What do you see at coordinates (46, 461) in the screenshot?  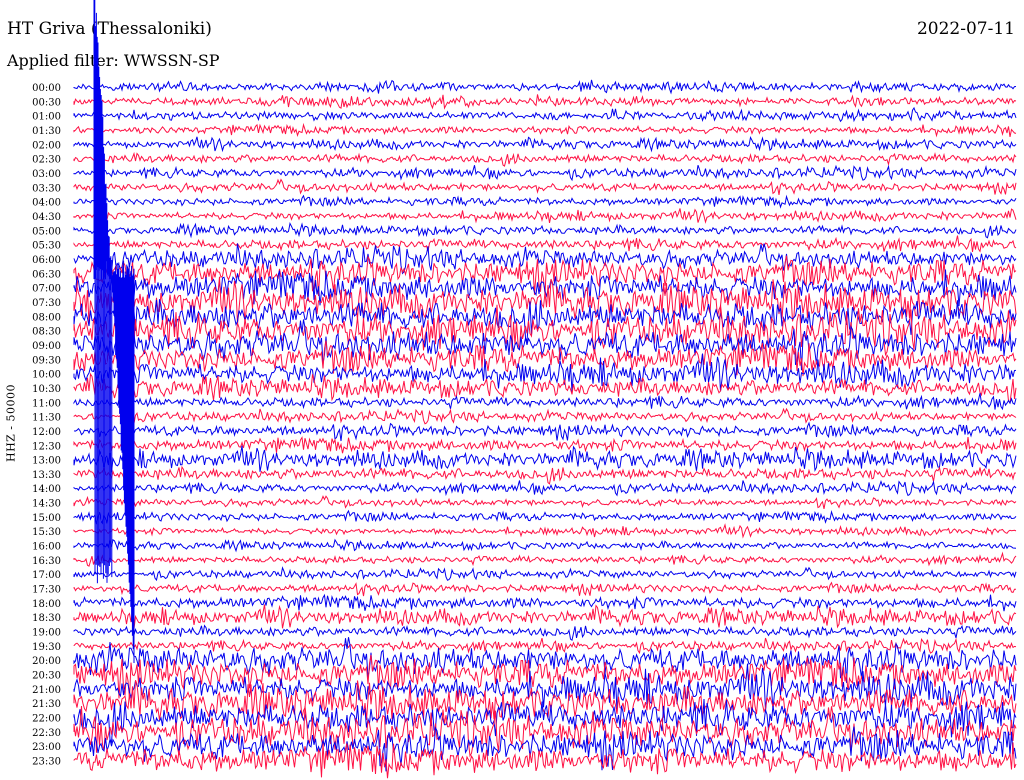 I see `hour-tick-label: 13:00` at bounding box center [46, 461].